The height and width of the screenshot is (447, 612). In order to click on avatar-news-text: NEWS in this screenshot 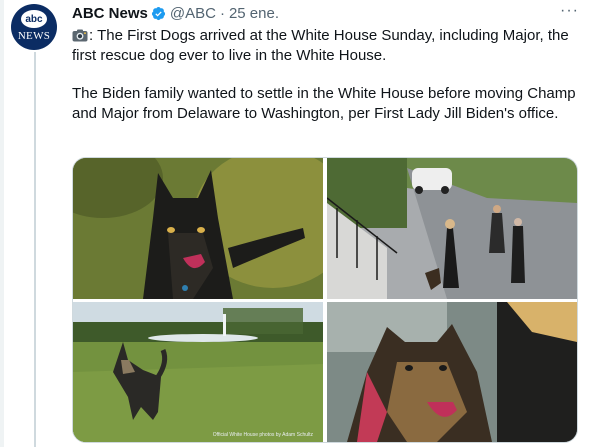, I will do `click(34, 36)`.